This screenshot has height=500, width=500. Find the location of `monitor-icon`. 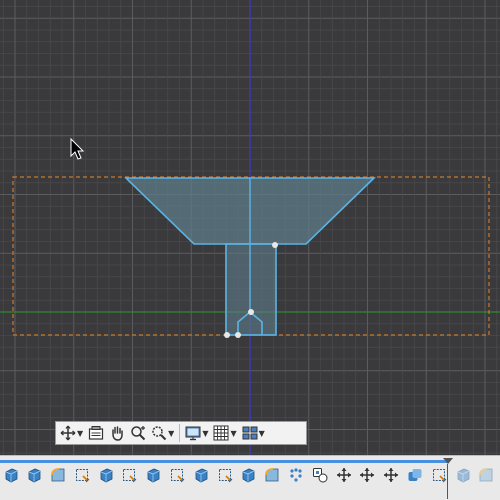

monitor-icon is located at coordinates (193, 433).